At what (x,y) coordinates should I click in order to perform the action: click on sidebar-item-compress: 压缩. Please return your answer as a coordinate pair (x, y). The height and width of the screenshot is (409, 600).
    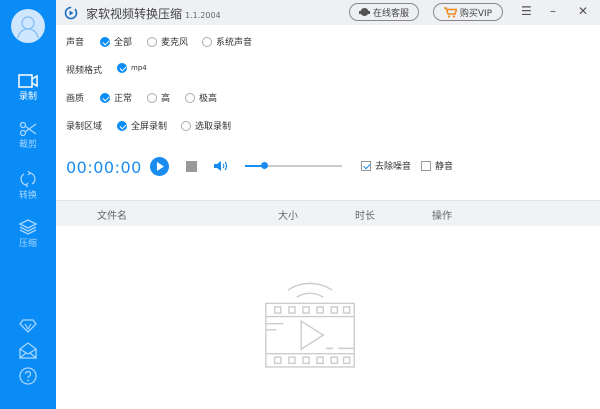
    Looking at the image, I should click on (28, 234).